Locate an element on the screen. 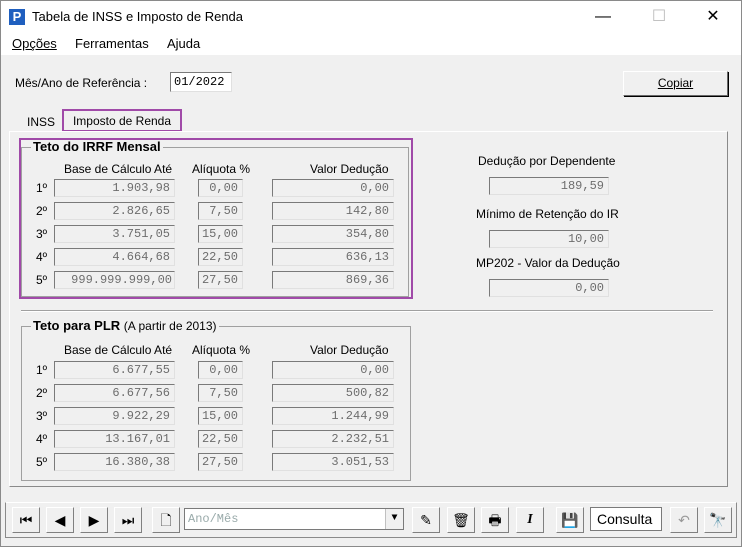 The width and height of the screenshot is (742, 547). menu-ajuda: Ajuda is located at coordinates (183, 43).